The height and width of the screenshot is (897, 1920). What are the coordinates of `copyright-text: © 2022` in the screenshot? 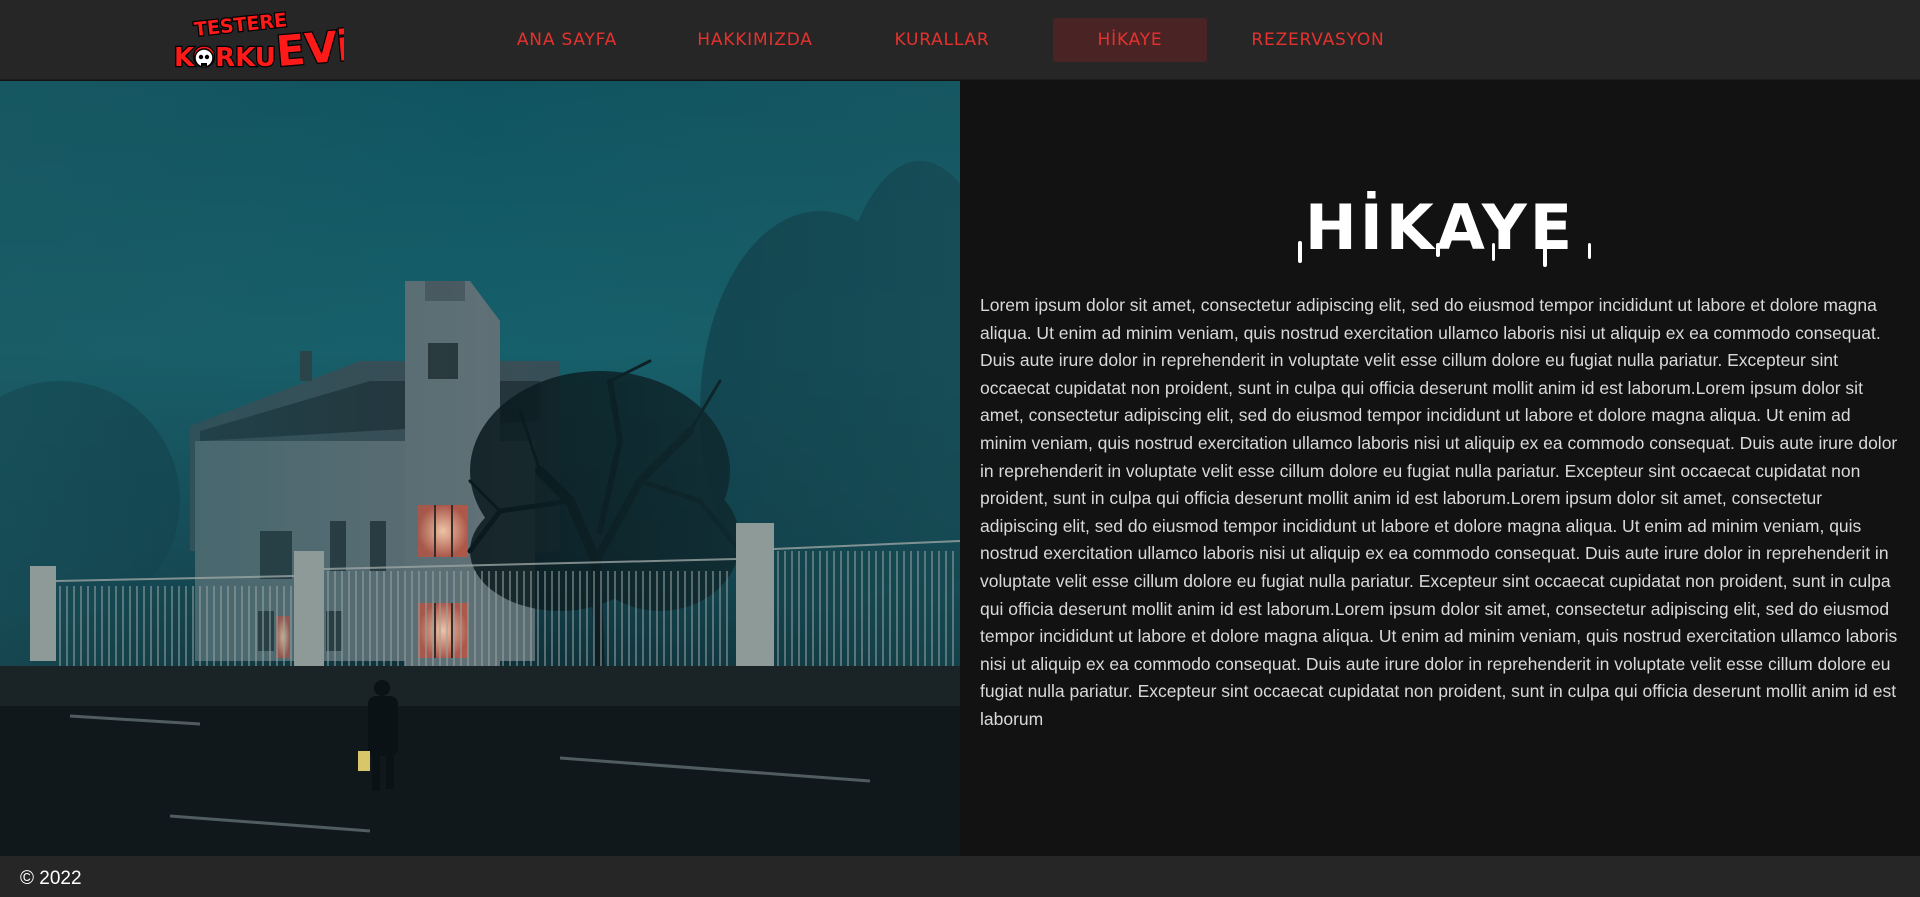 It's located at (51, 878).